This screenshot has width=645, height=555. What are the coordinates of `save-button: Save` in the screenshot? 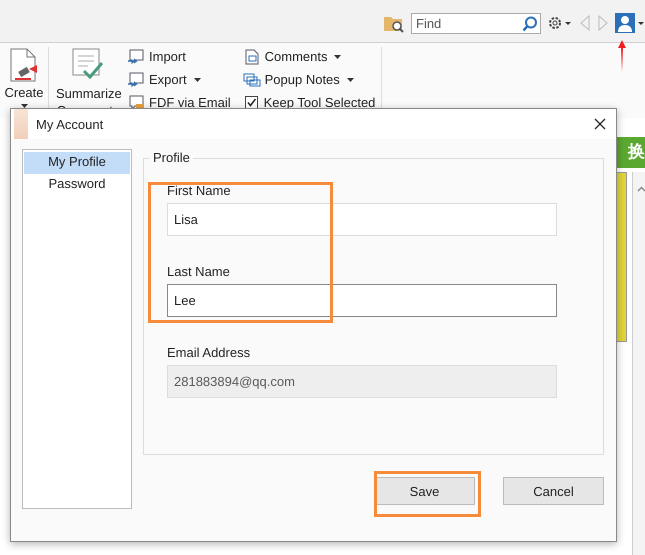 It's located at (424, 491).